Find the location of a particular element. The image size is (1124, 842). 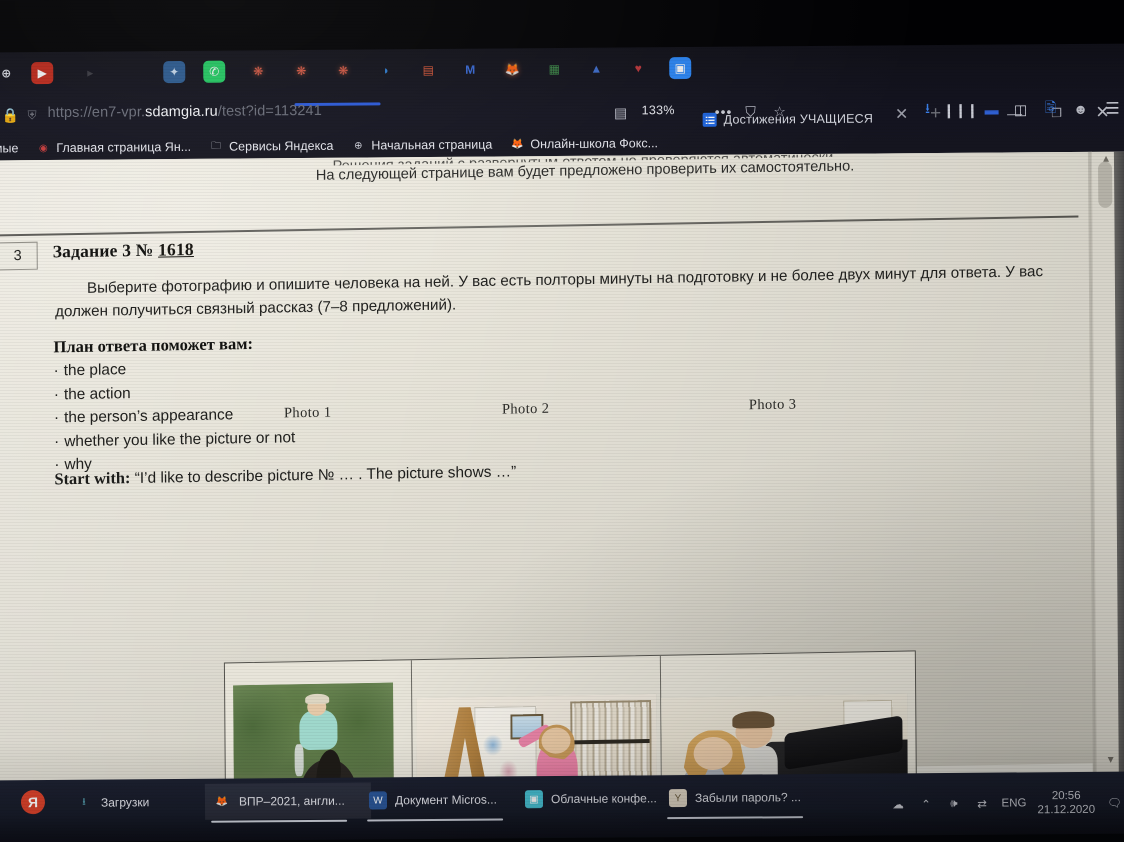

bookmark-item: мые is located at coordinates (9, 148).